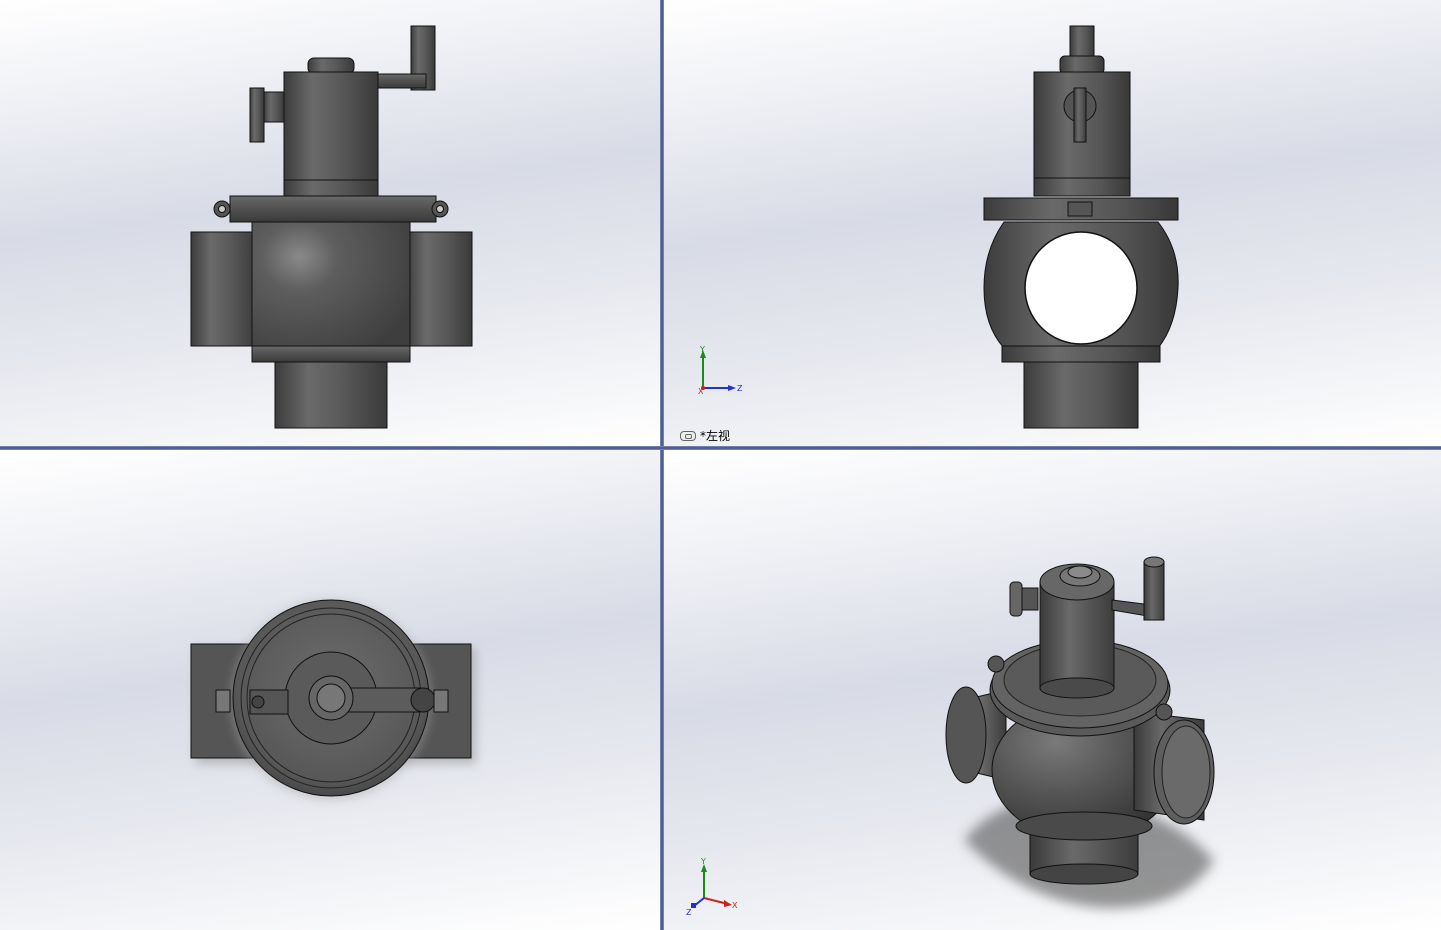  What do you see at coordinates (662, 465) in the screenshot?
I see `viewport-splitter-vertical` at bounding box center [662, 465].